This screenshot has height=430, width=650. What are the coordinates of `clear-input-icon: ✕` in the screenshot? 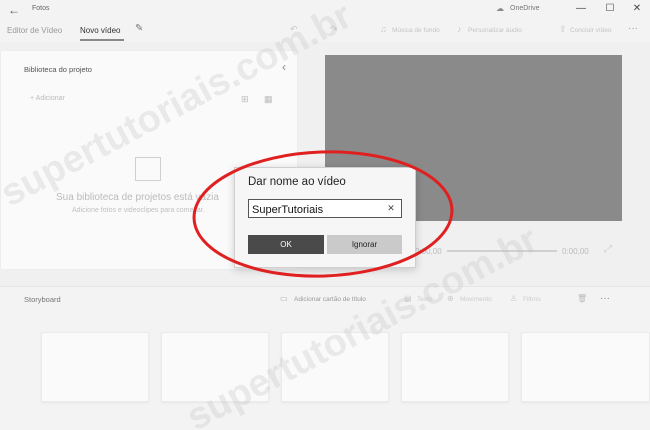 It's located at (391, 208).